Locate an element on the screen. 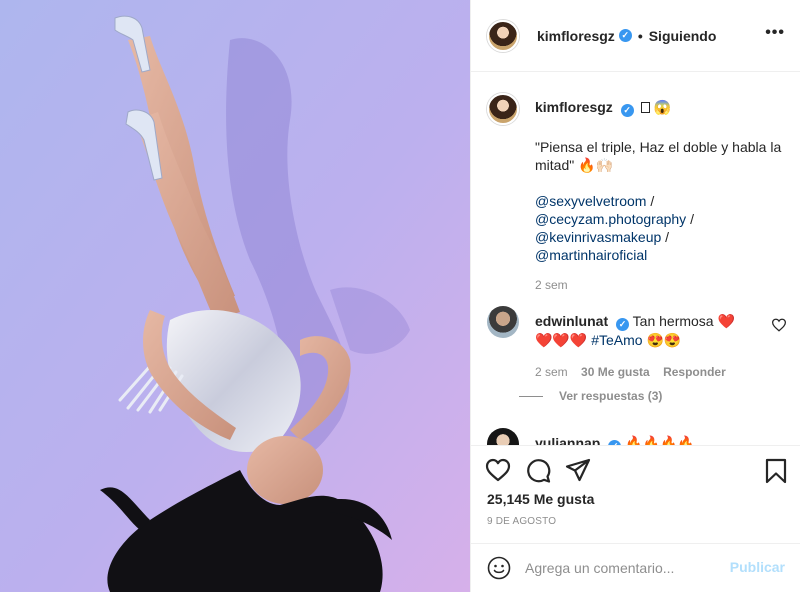 Image resolution: width=800 pixels, height=592 pixels. author-avatar is located at coordinates (503, 35).